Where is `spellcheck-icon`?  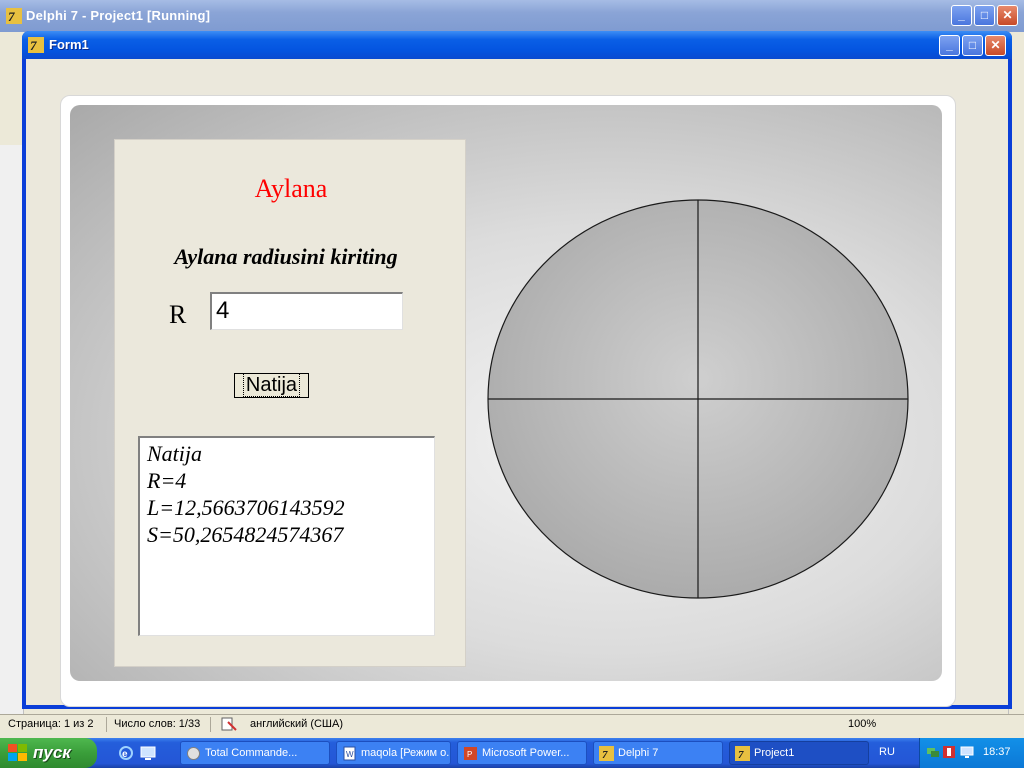
spellcheck-icon is located at coordinates (229, 724).